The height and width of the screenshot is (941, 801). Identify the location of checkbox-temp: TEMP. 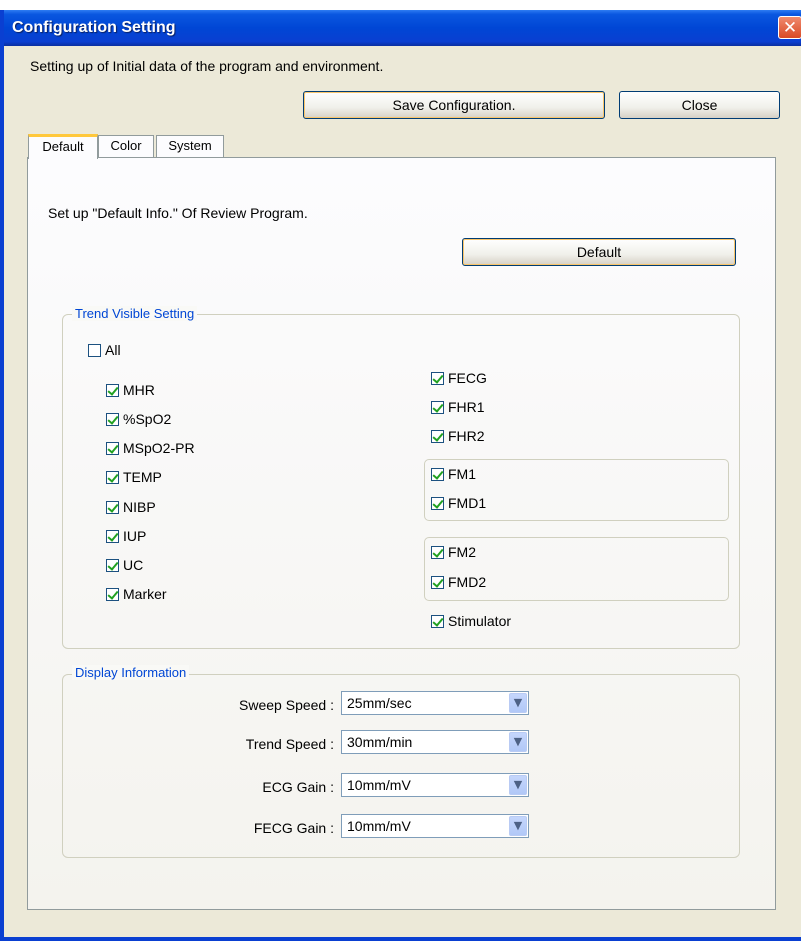
(134, 477).